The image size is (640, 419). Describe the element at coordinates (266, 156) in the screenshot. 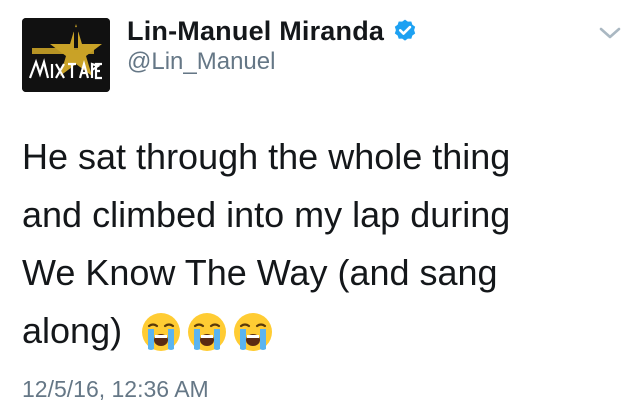

I see `tweet-text-line: He sat through the whole thing` at that location.